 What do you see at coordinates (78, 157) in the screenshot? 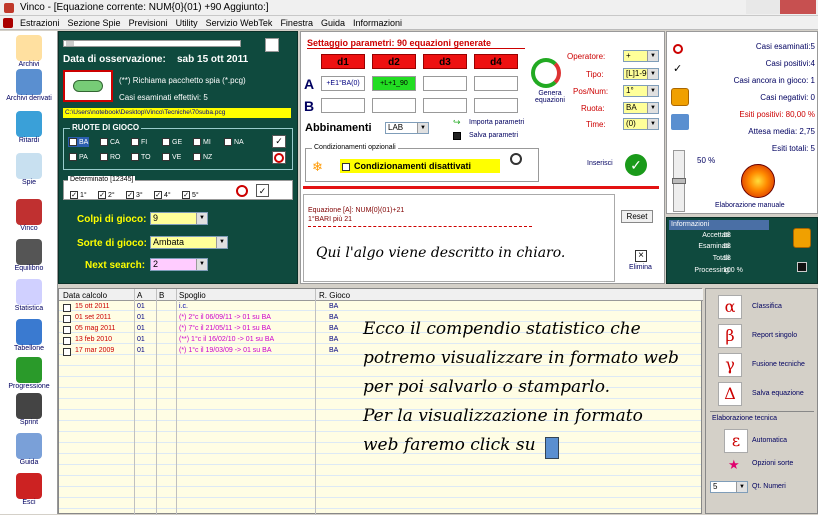
I see `ruota-pa: PA` at bounding box center [78, 157].